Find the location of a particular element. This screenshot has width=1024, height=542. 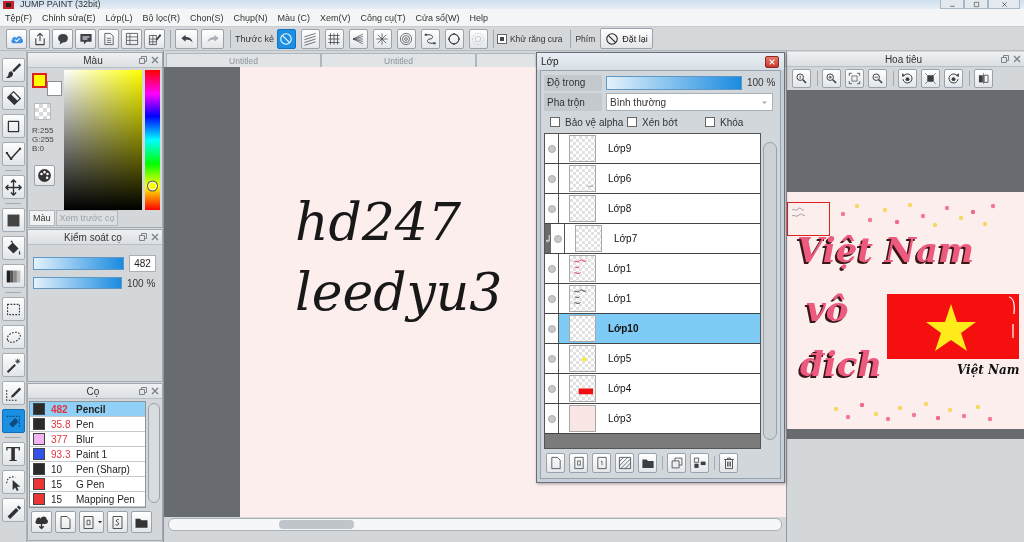

text-tool-button: T is located at coordinates (13, 454).